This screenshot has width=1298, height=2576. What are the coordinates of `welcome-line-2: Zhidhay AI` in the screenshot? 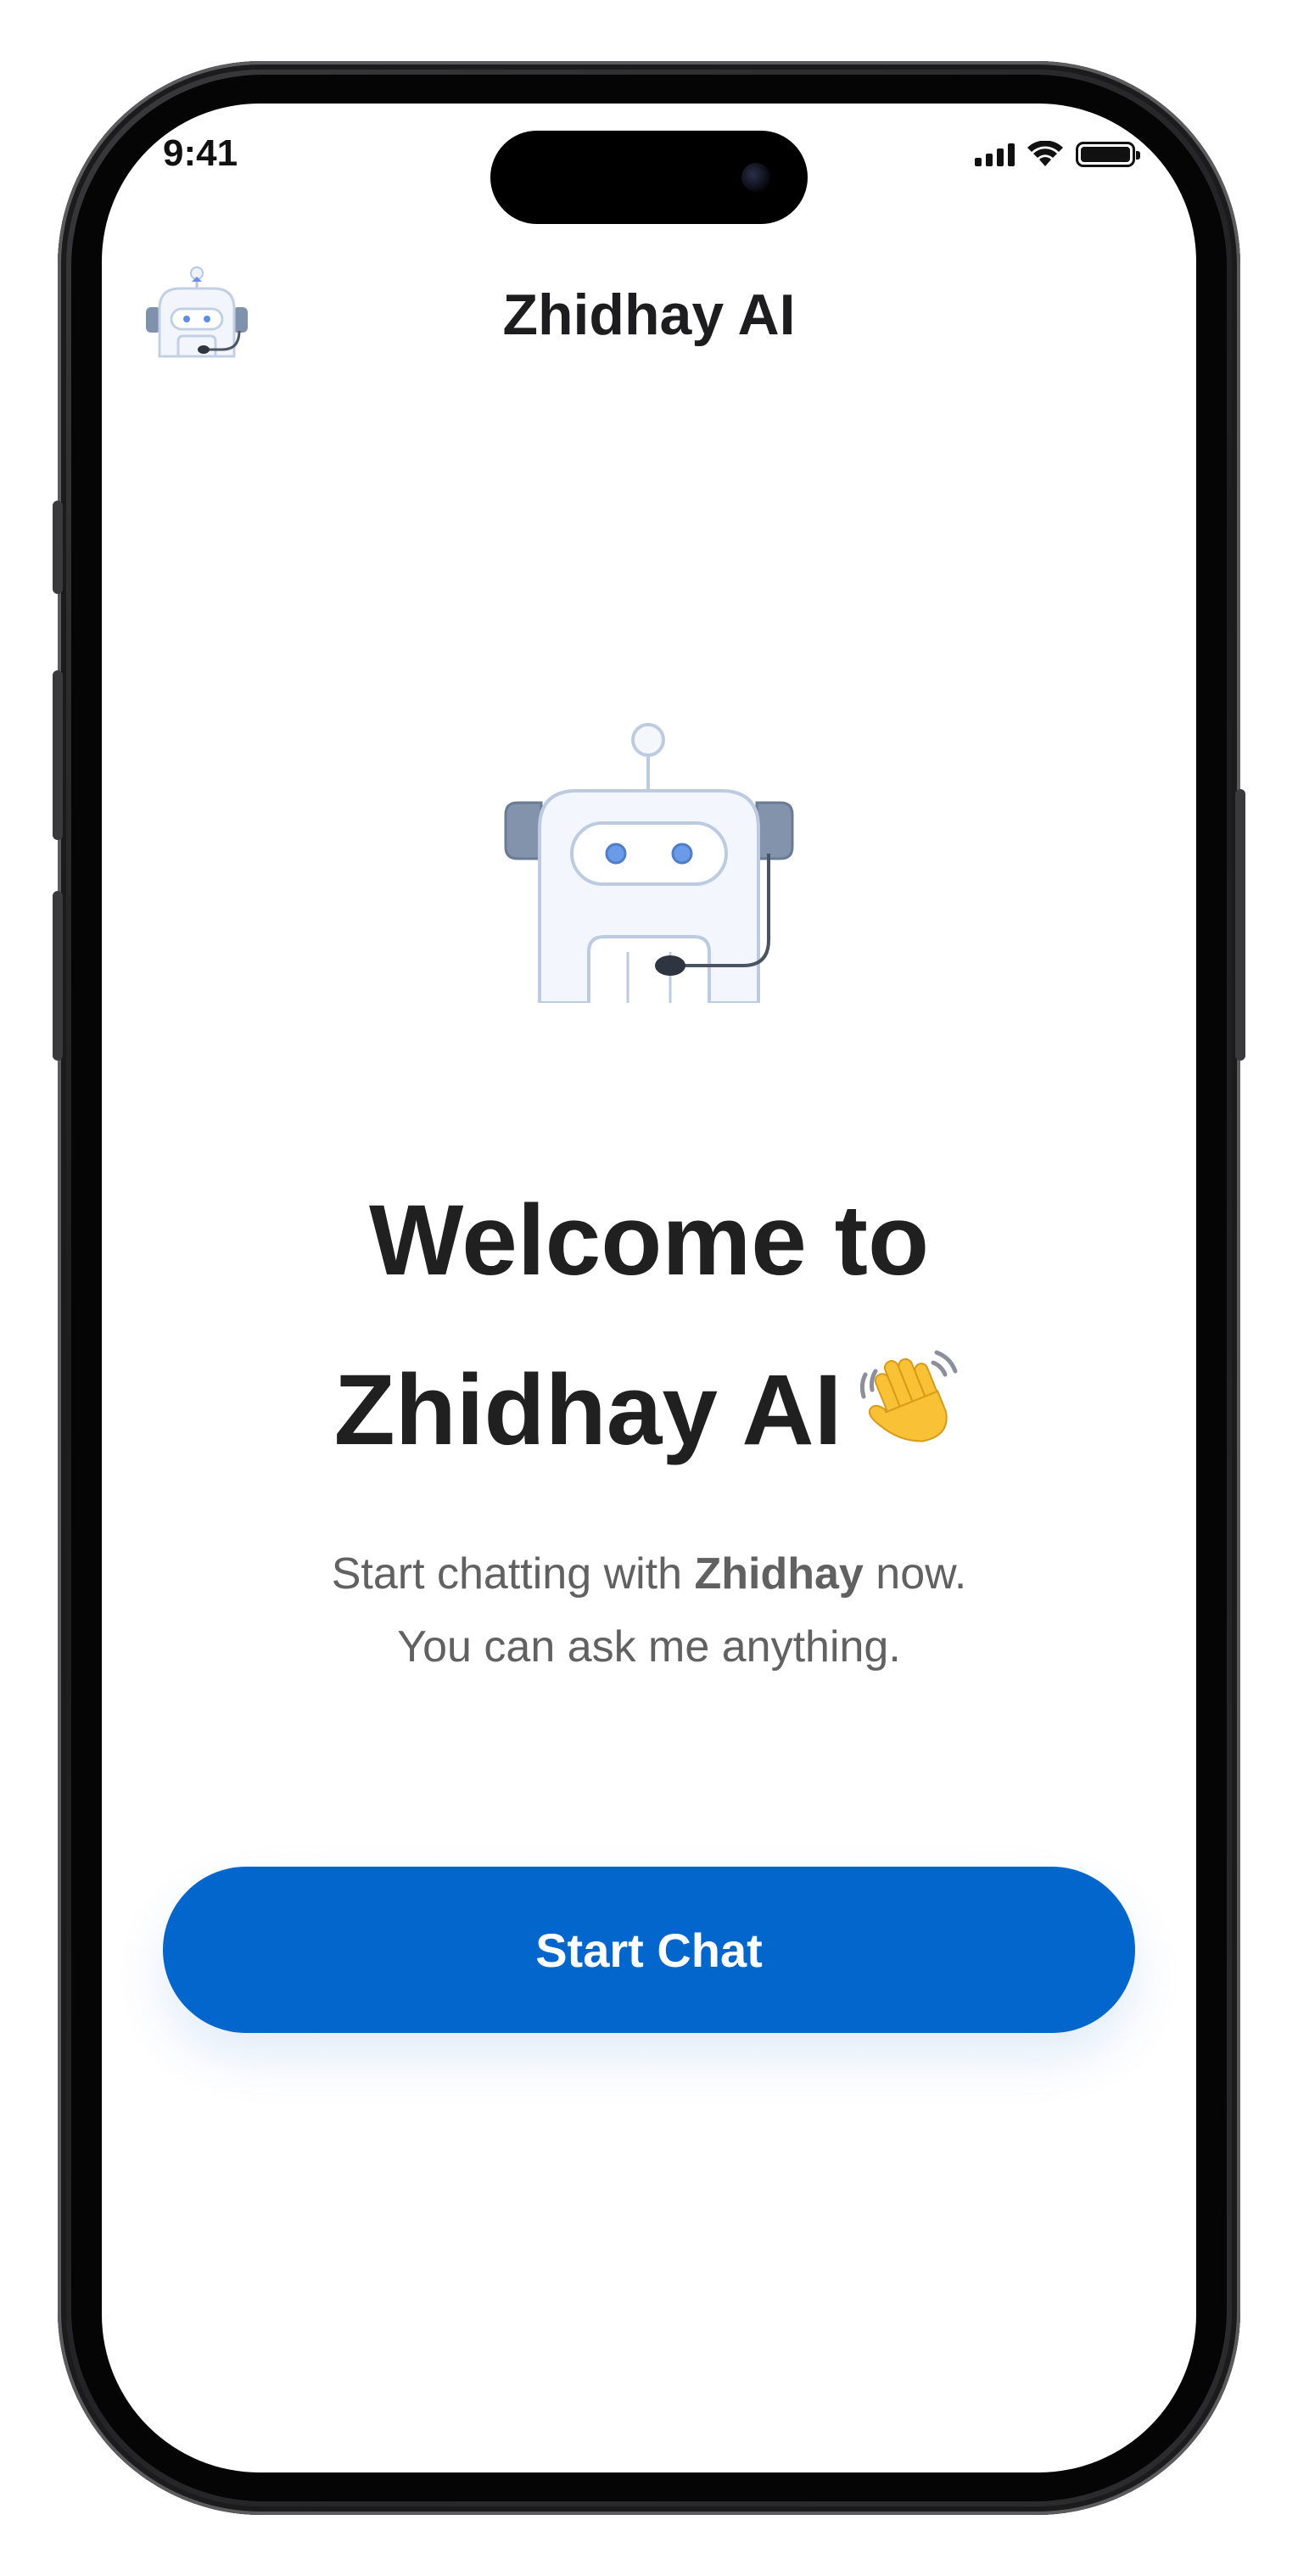 It's located at (649, 1410).